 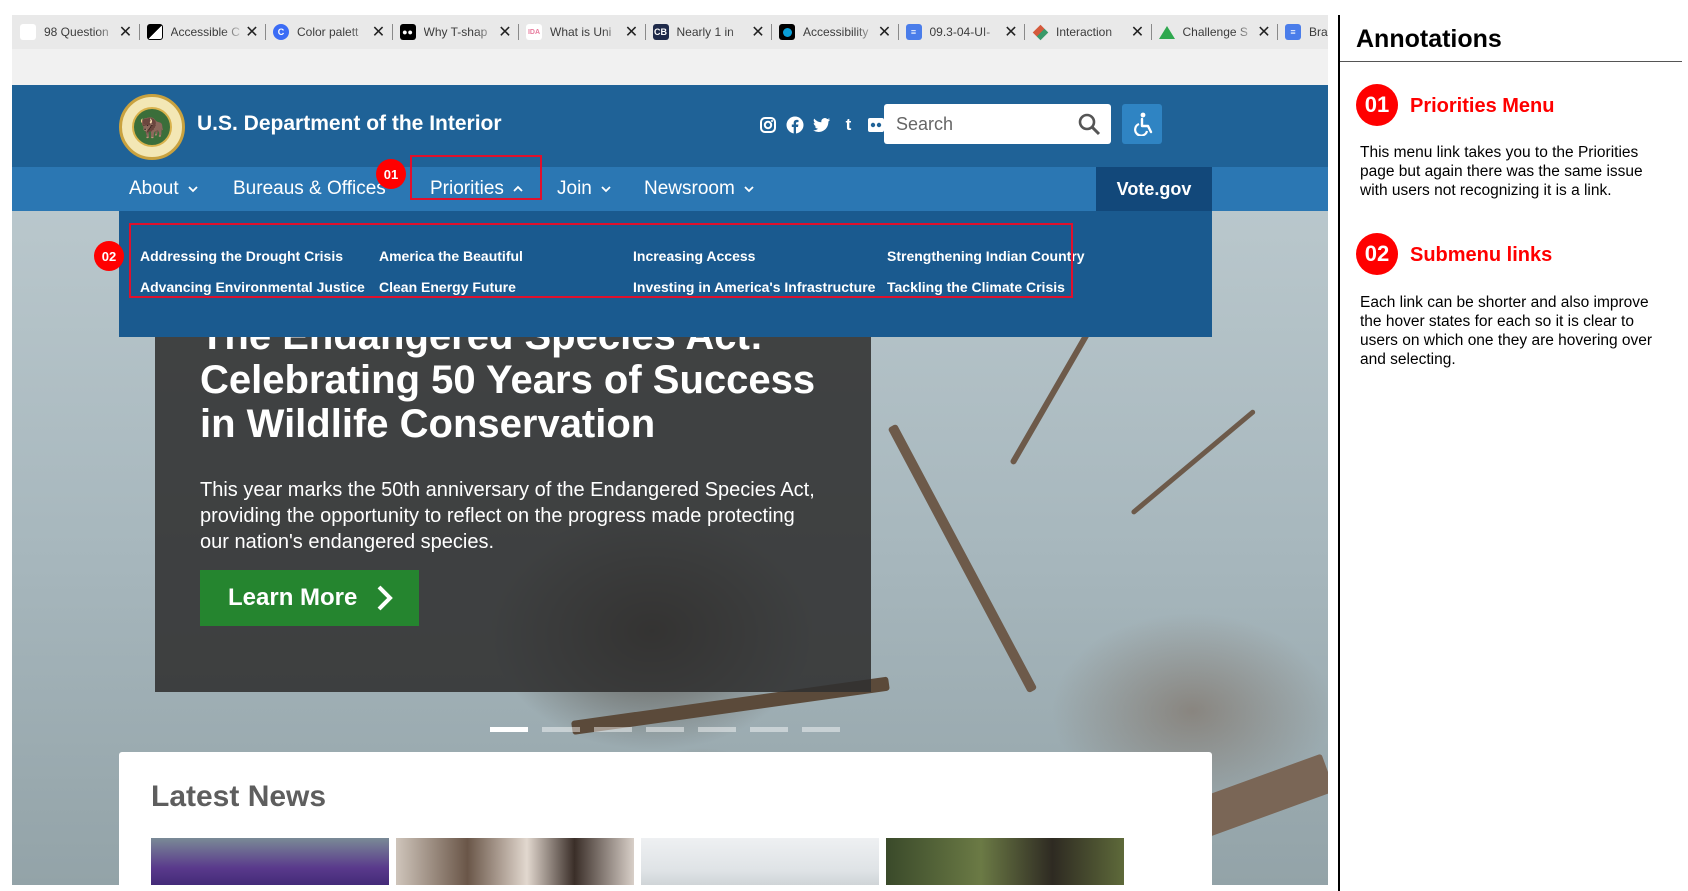 What do you see at coordinates (391, 174) in the screenshot?
I see `annotation-marker-01: 01` at bounding box center [391, 174].